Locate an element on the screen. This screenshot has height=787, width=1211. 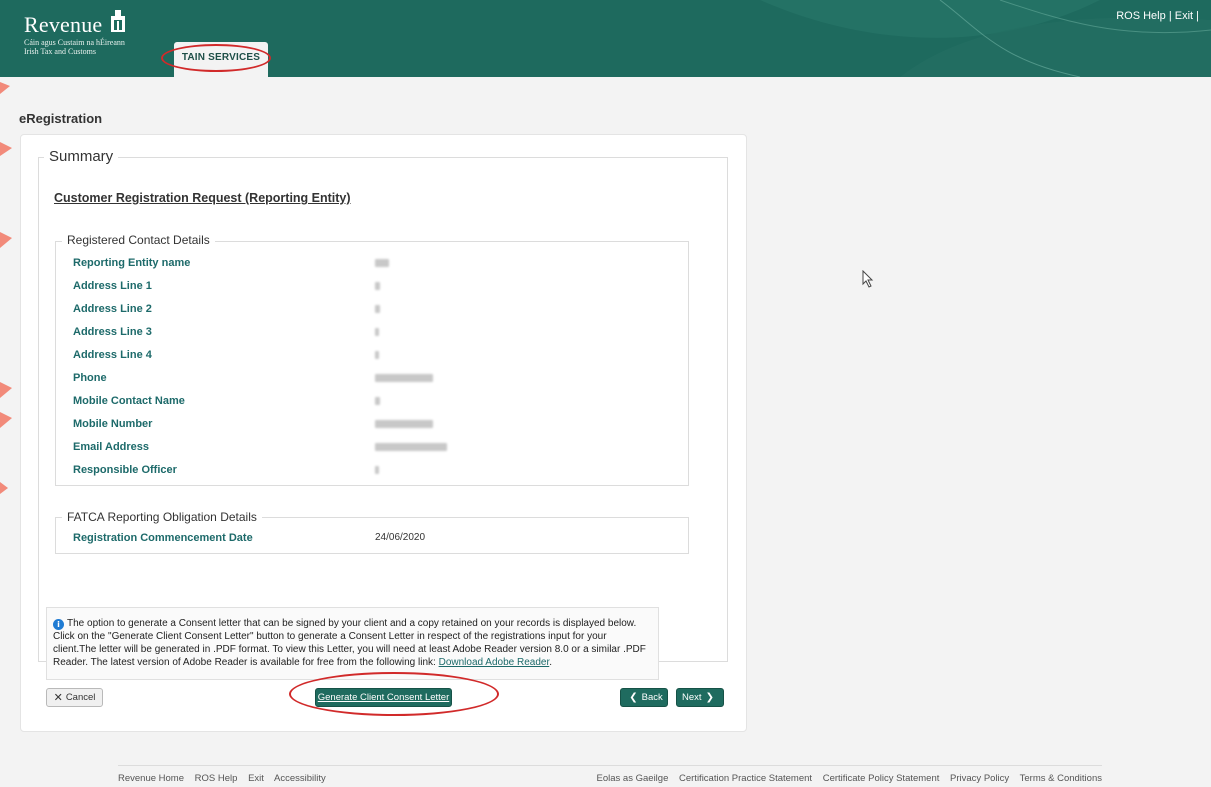
contact-details-legend: Registered Contact Details is located at coordinates (138, 240).